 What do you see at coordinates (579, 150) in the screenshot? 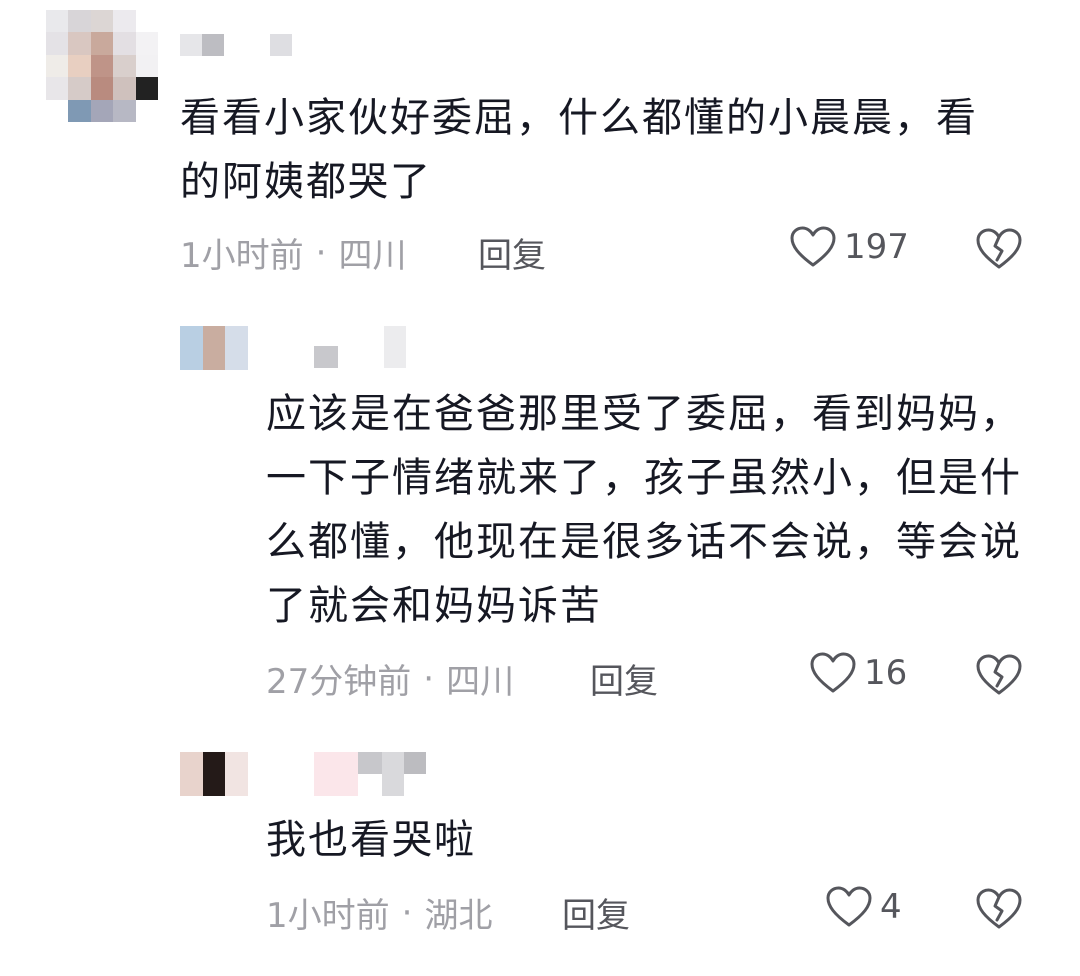
I see `comment-text: 看看小家伙好委屈，什么都懂的小晨晨，看的阿姨都哭了` at bounding box center [579, 150].